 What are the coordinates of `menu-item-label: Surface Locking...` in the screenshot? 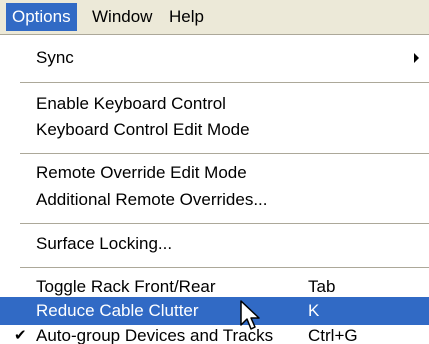 It's located at (104, 243).